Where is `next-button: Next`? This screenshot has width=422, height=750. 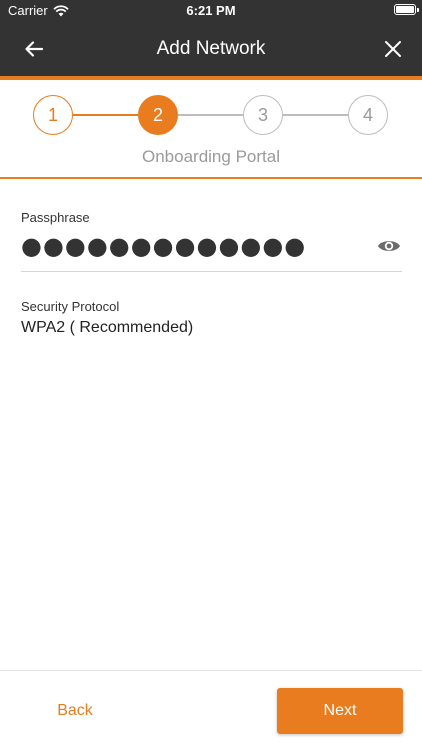
next-button: Next is located at coordinates (340, 711).